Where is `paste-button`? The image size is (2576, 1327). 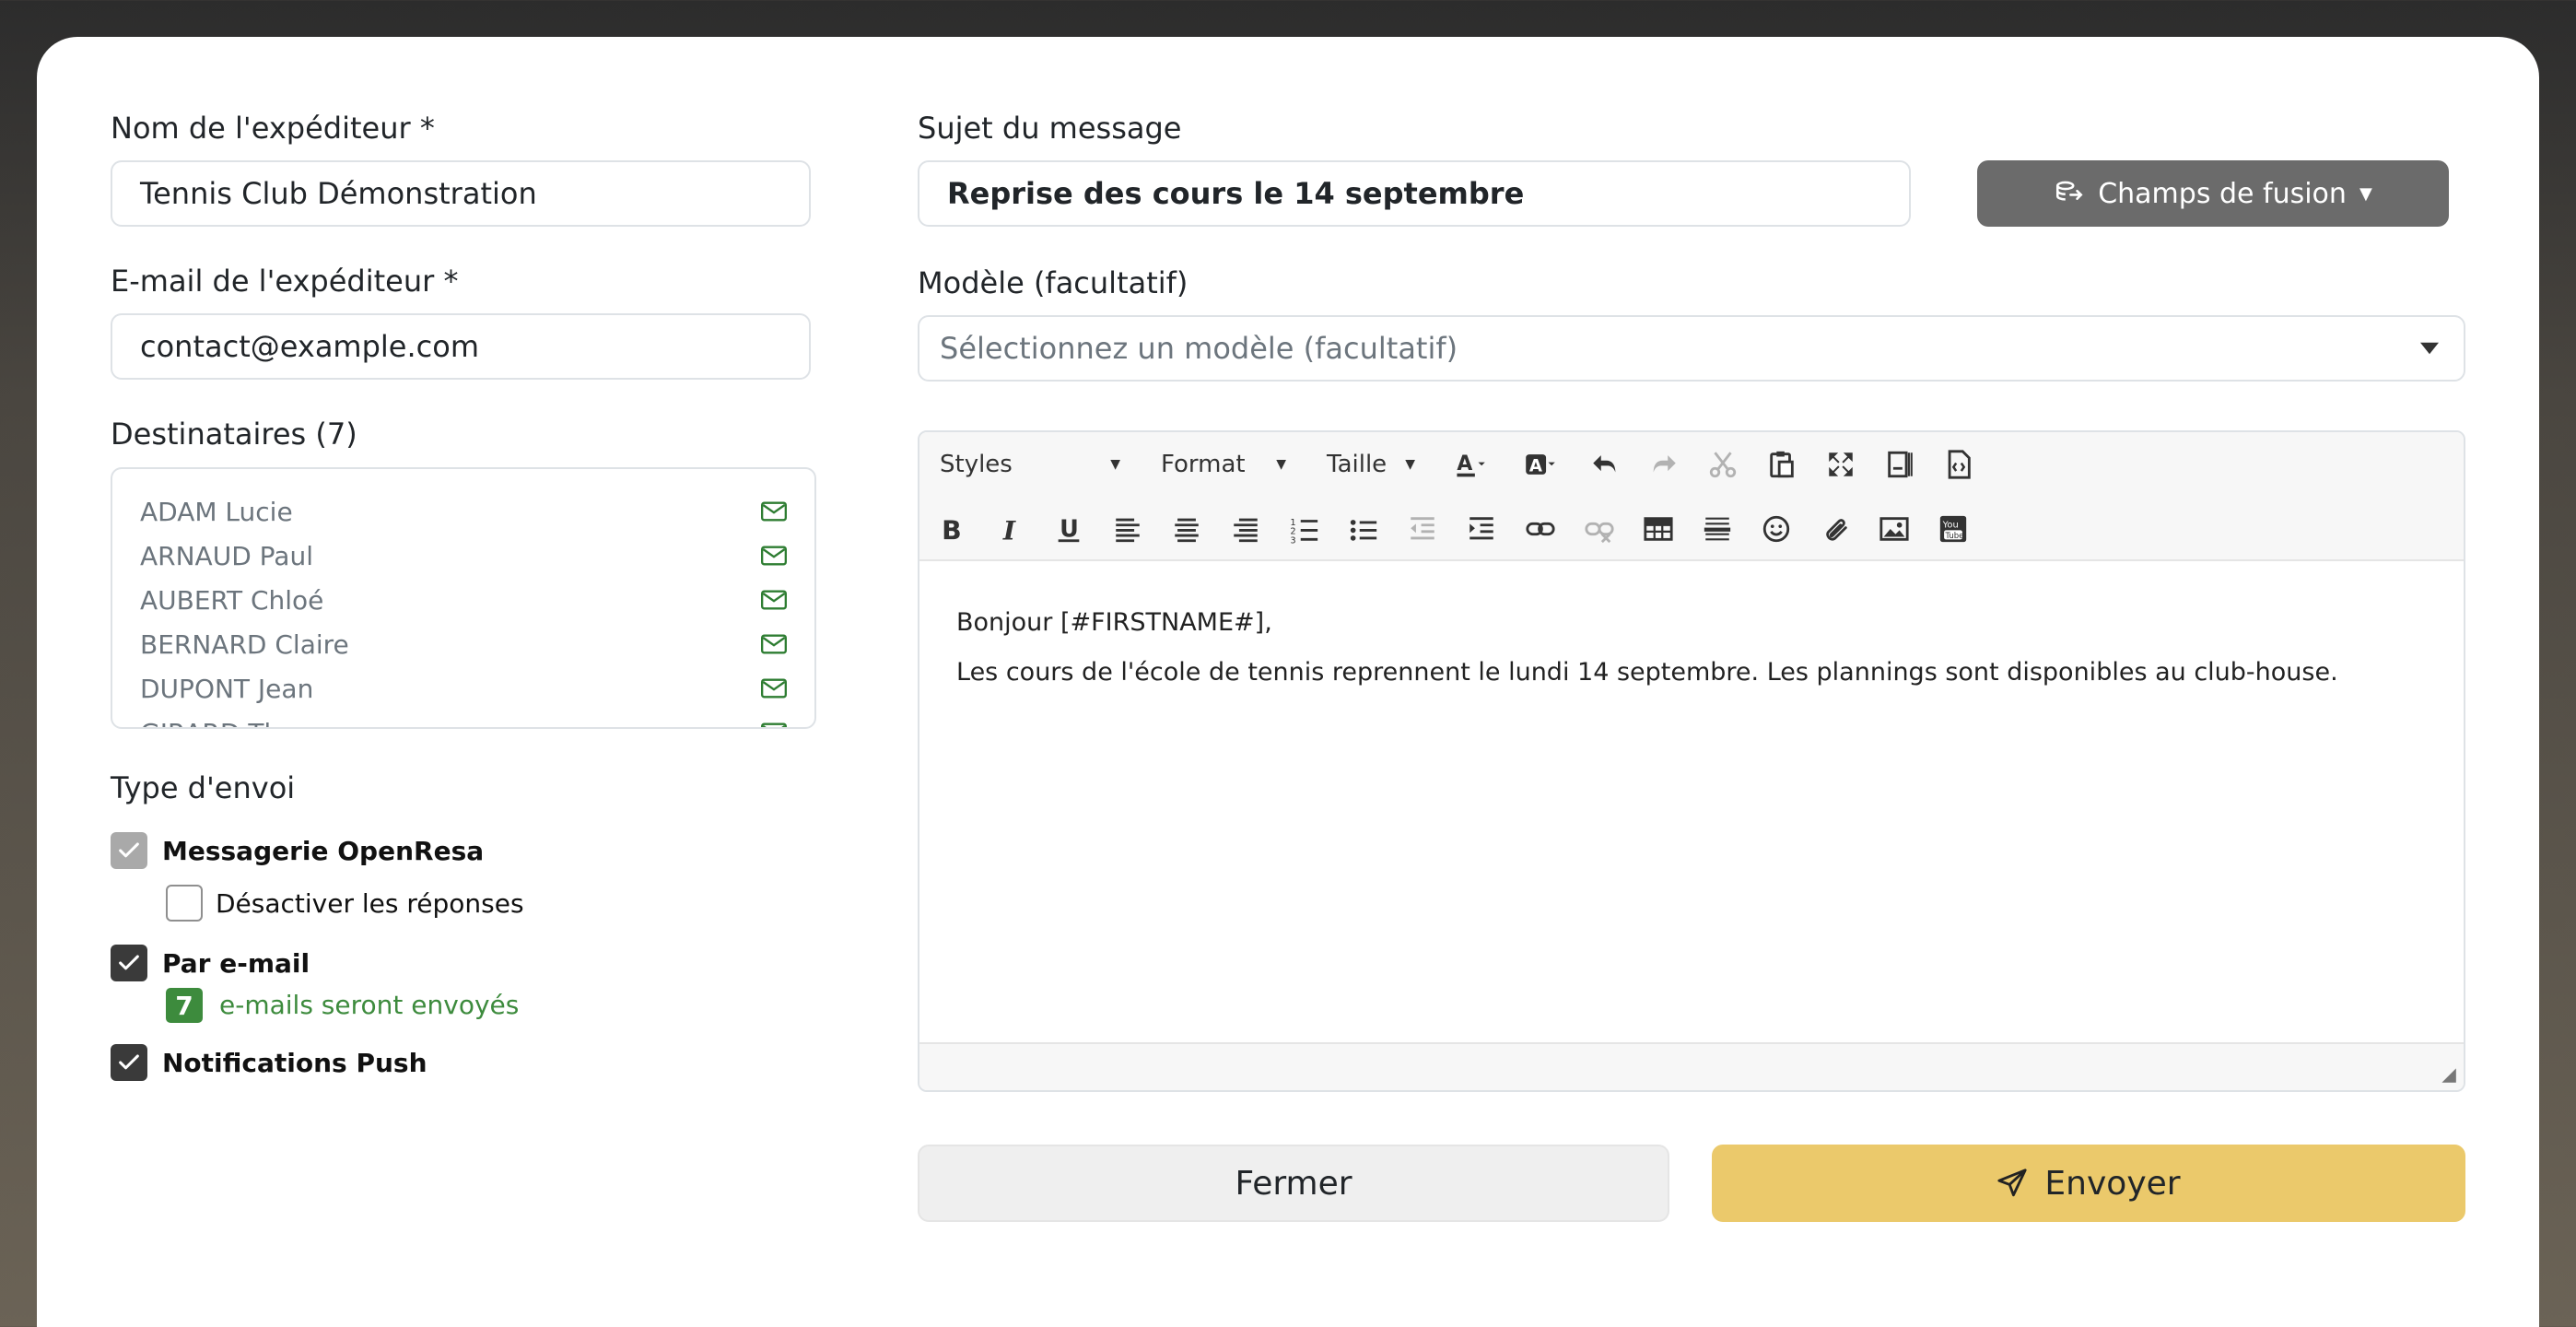 paste-button is located at coordinates (1781, 464).